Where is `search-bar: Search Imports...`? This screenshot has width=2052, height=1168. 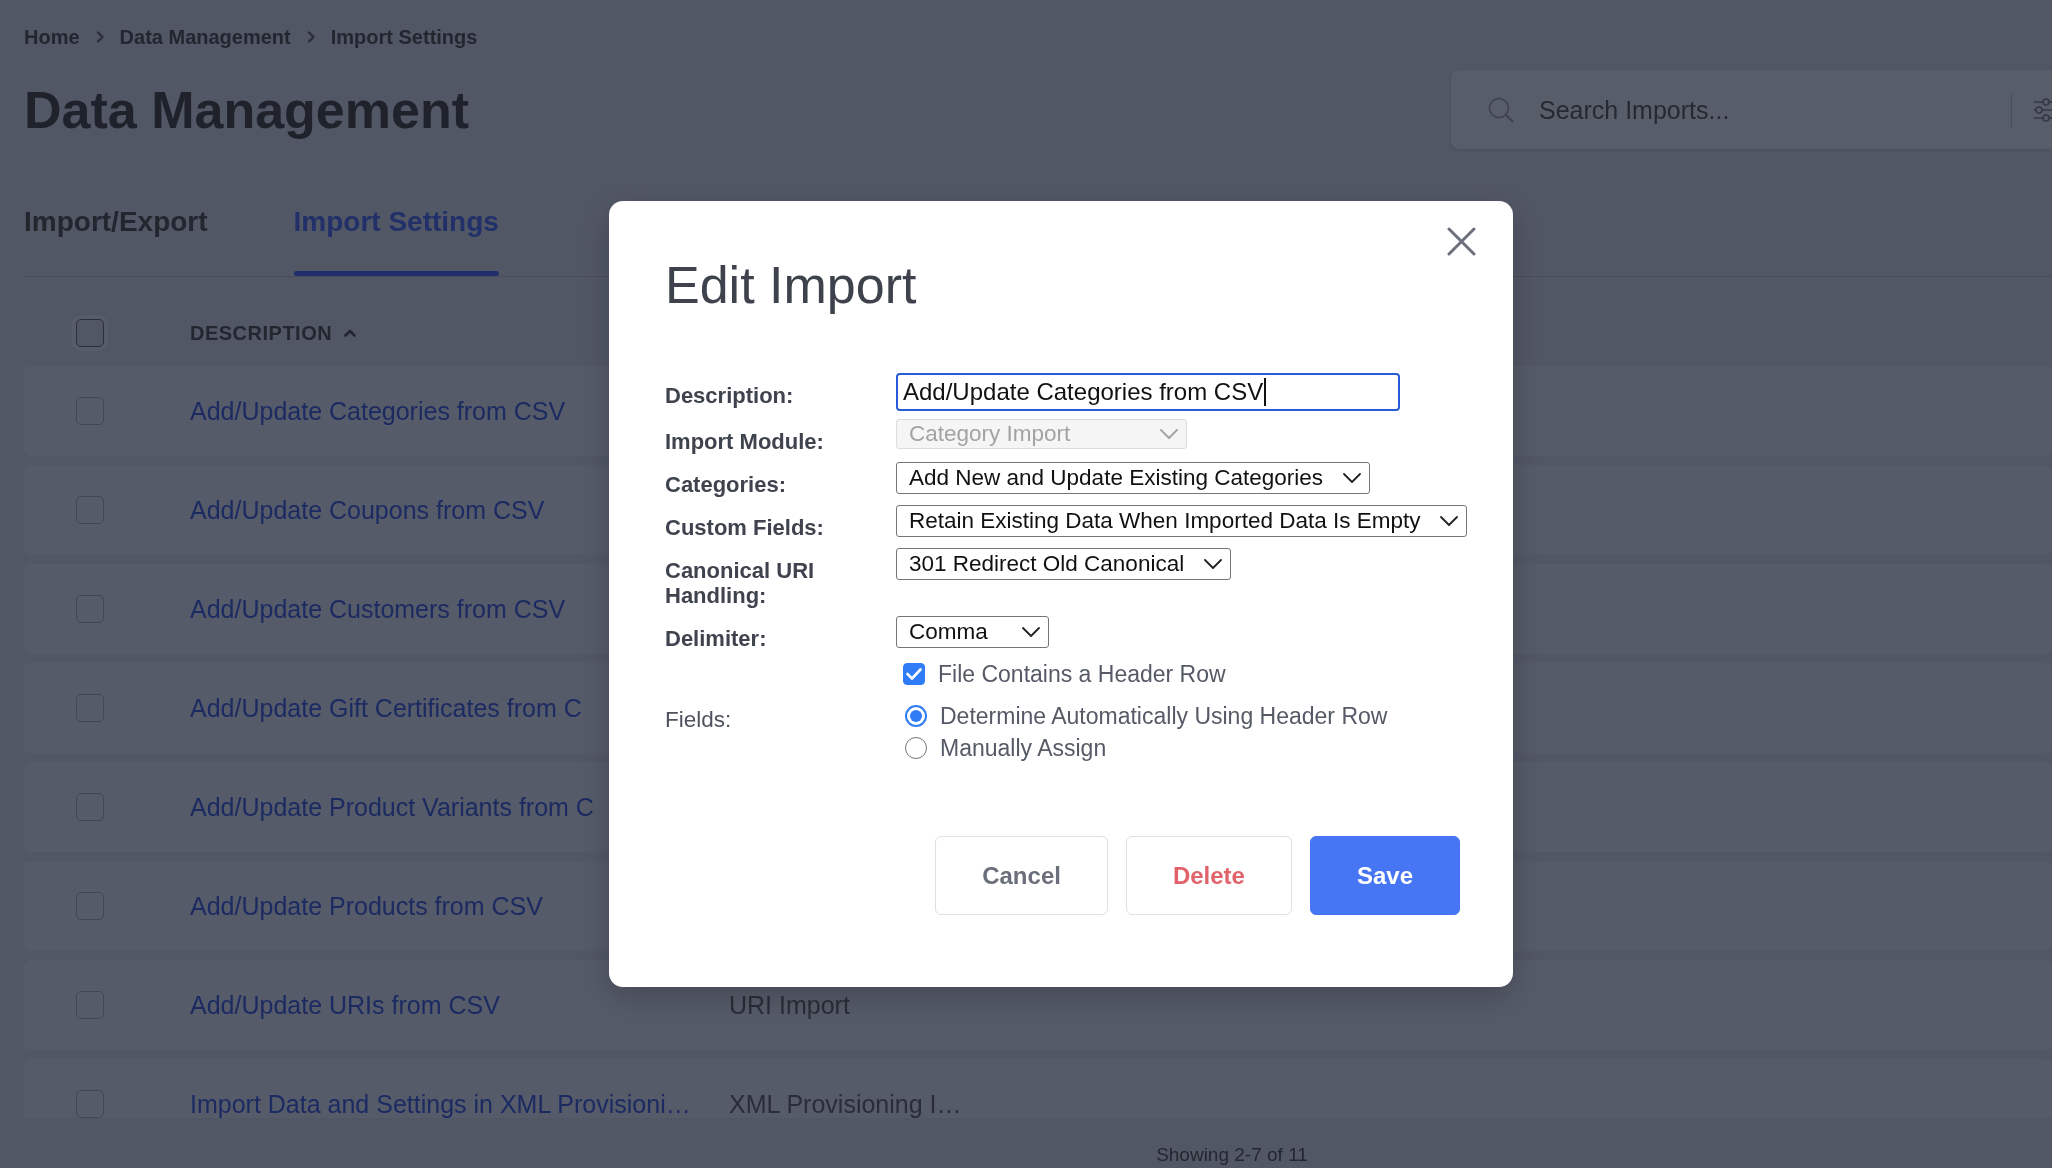
search-bar: Search Imports... is located at coordinates (1751, 109).